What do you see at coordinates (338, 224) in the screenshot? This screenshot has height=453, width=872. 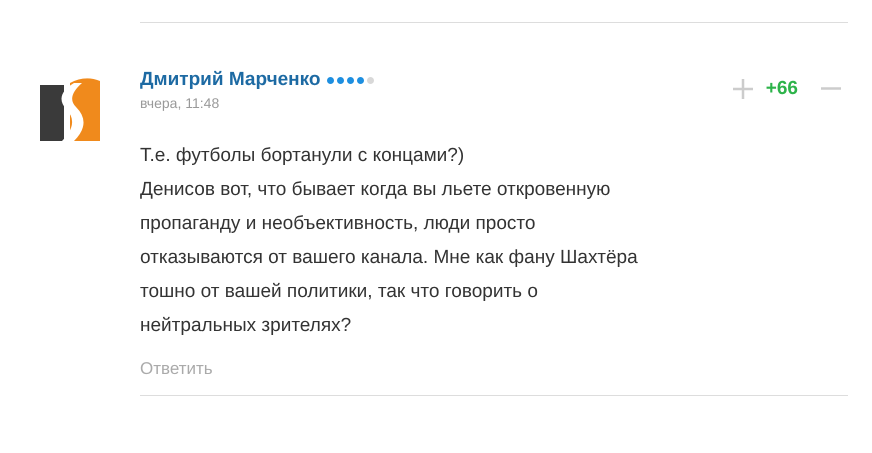 I see `comment-text-line: пропаганду и необъективность, люди просто` at bounding box center [338, 224].